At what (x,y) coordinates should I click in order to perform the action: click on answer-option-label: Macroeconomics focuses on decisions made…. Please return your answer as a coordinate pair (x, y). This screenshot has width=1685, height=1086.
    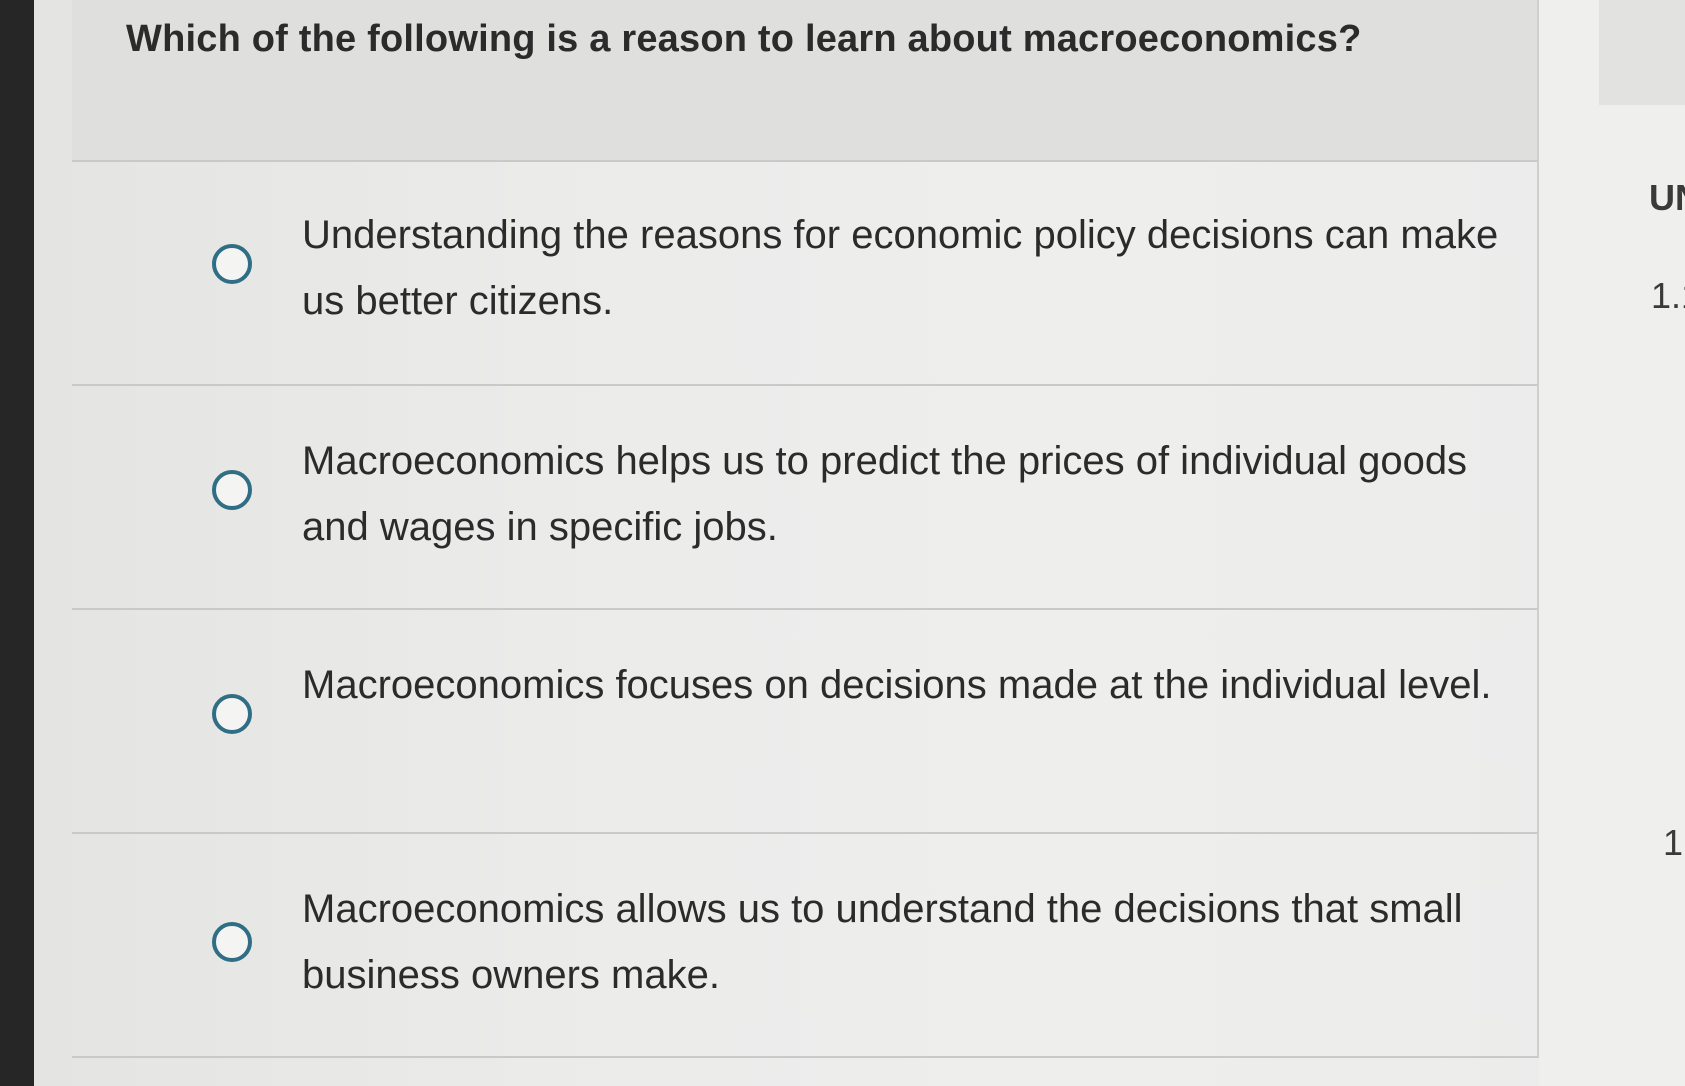
    Looking at the image, I should click on (897, 685).